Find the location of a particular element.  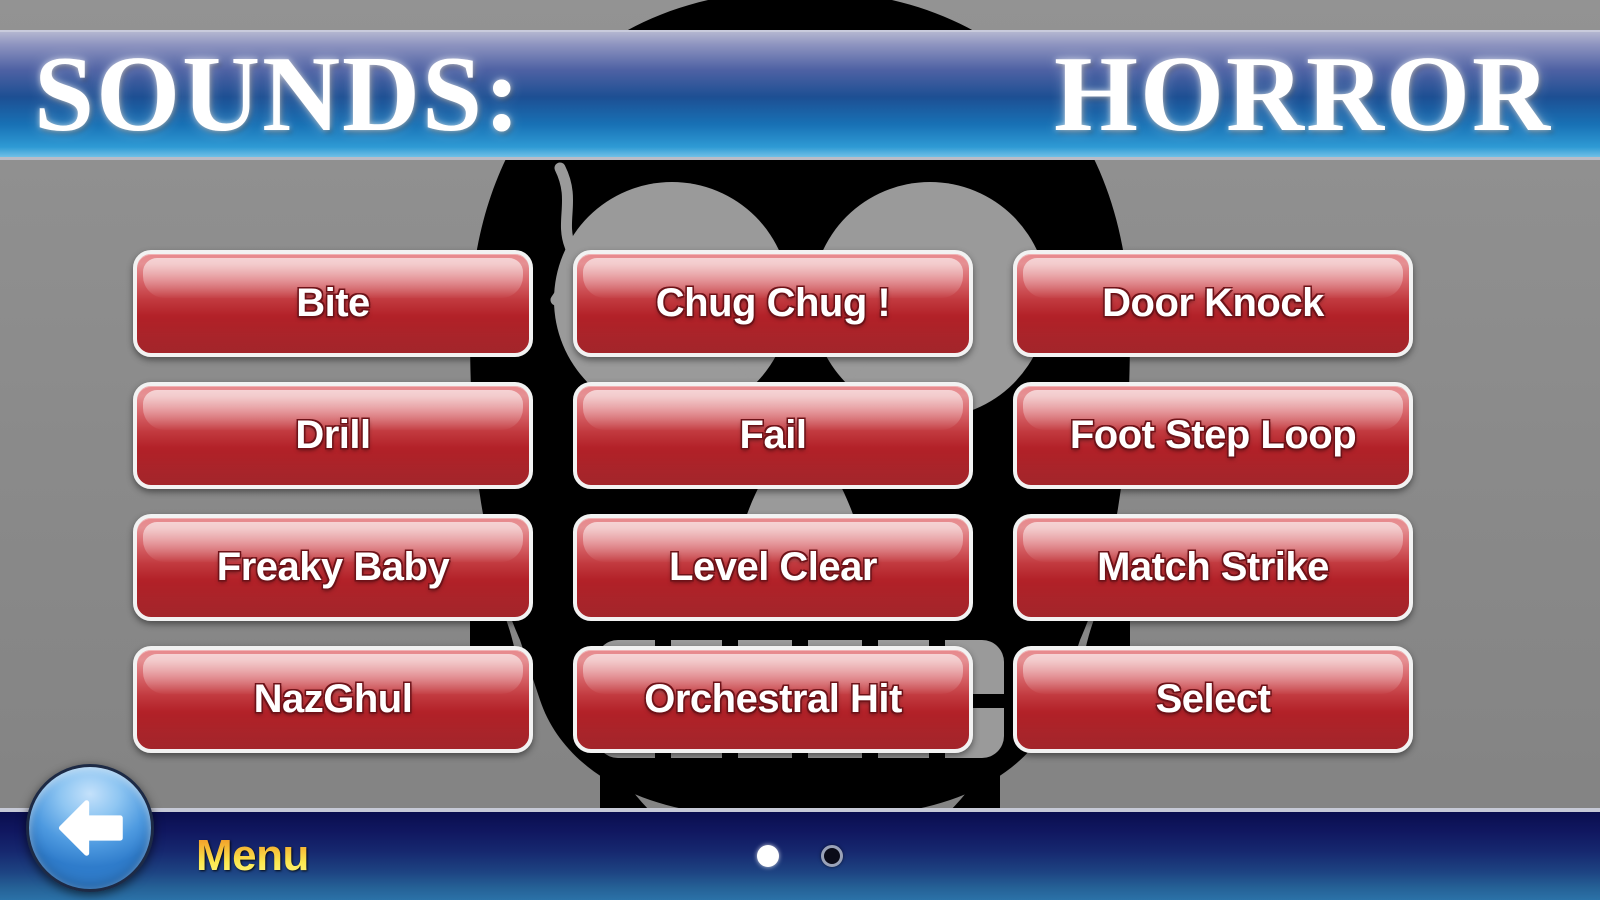

sound-button-orchestral-hit: Orchestral Hit is located at coordinates (773, 699).